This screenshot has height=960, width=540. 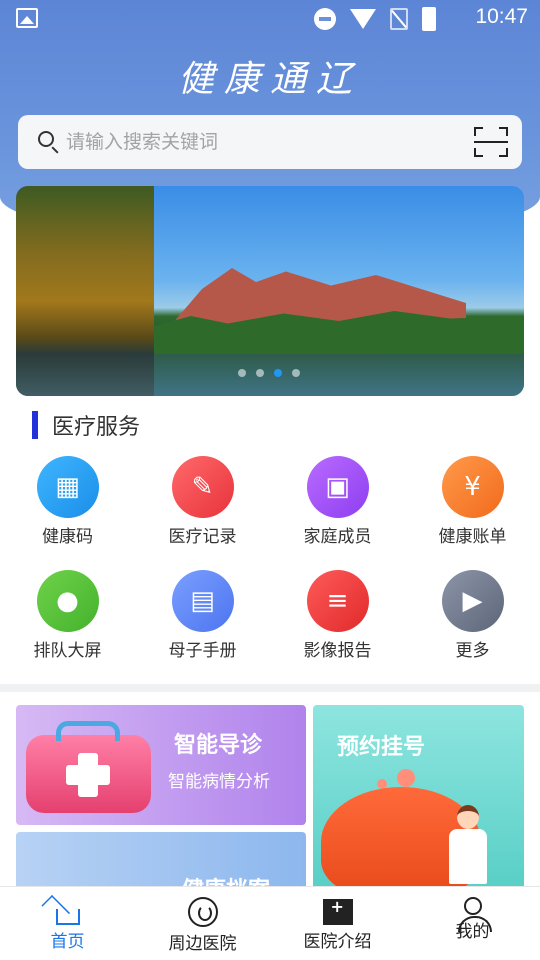 What do you see at coordinates (337, 537) in the screenshot?
I see `service-label: 家庭成员` at bounding box center [337, 537].